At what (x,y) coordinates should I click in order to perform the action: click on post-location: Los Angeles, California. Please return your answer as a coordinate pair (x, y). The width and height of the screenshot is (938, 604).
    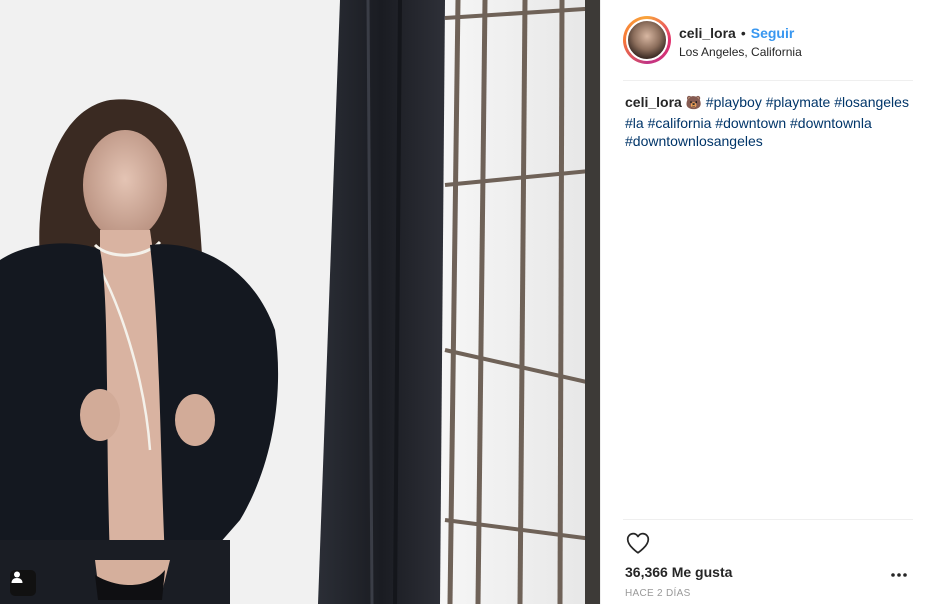
    Looking at the image, I should click on (740, 52).